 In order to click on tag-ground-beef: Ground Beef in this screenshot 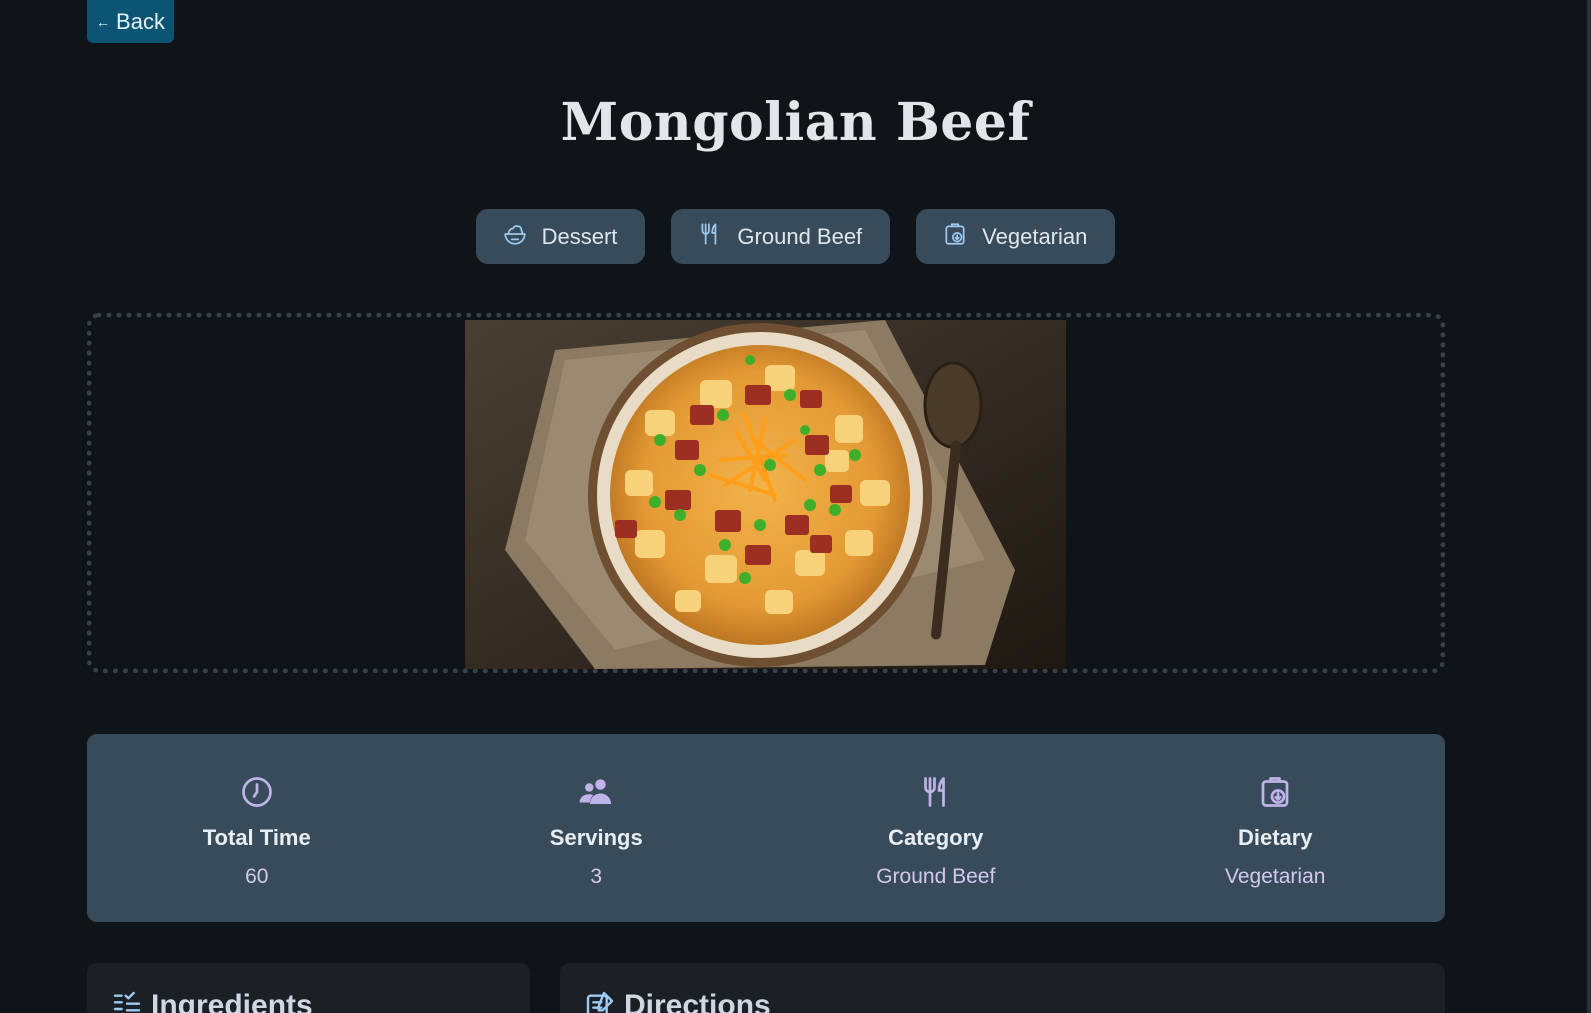, I will do `click(781, 236)`.